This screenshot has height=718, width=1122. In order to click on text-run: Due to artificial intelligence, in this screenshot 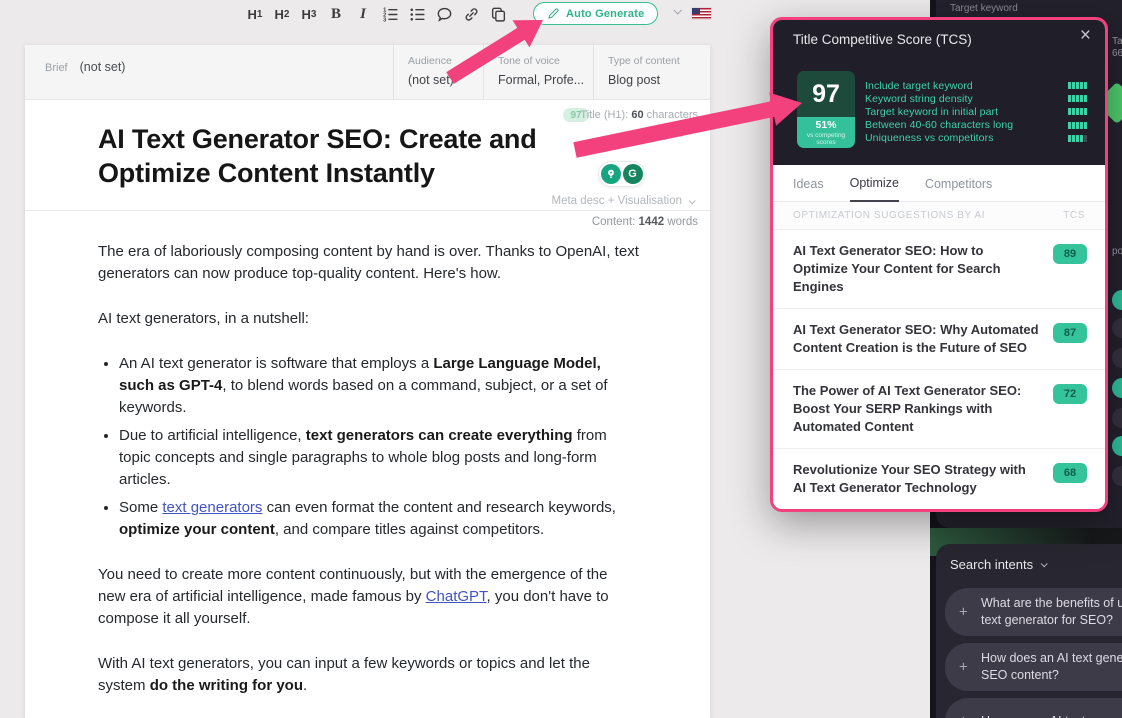, I will do `click(212, 435)`.